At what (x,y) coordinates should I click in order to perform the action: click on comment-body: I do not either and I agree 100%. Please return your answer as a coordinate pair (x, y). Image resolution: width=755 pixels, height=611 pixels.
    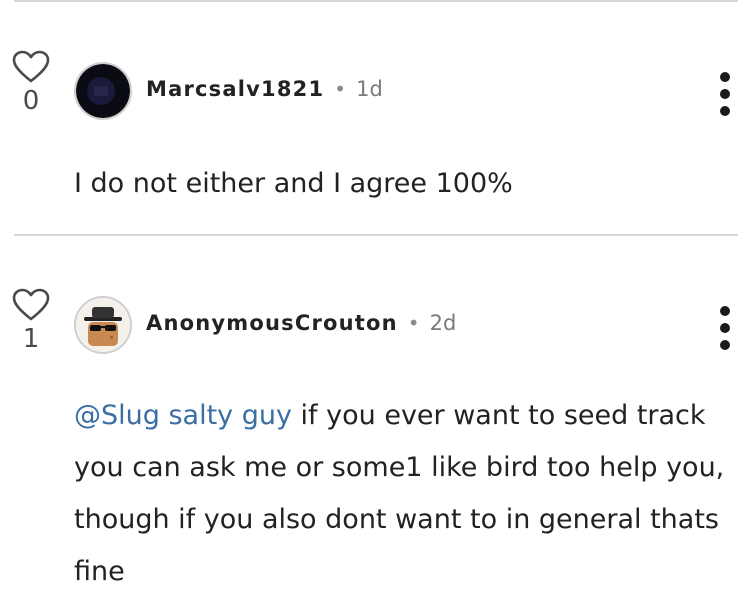
    Looking at the image, I should click on (293, 183).